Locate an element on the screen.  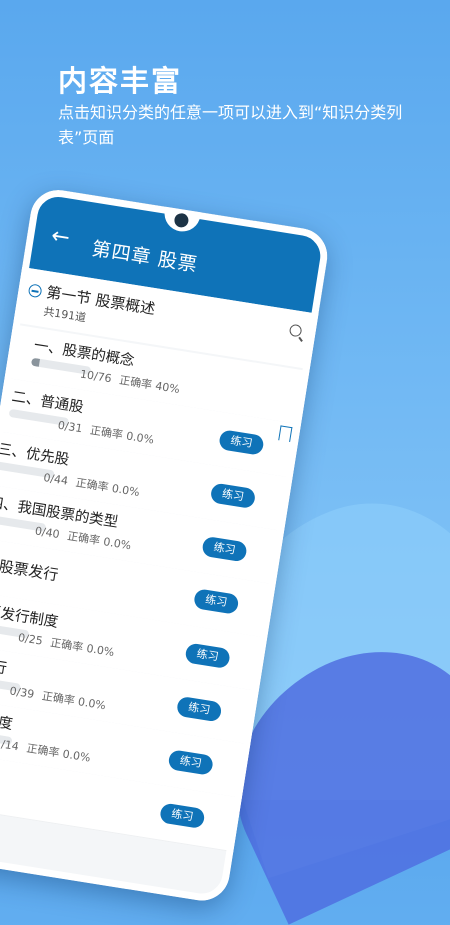
progress-count: 0/31 is located at coordinates (70, 427).